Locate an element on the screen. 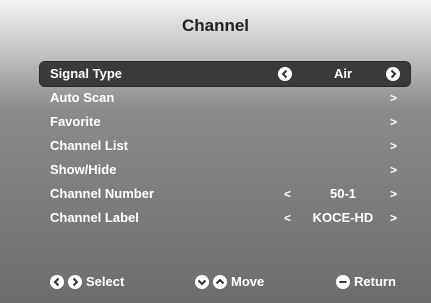 The height and width of the screenshot is (303, 431). signal-type-value: Air is located at coordinates (343, 73).